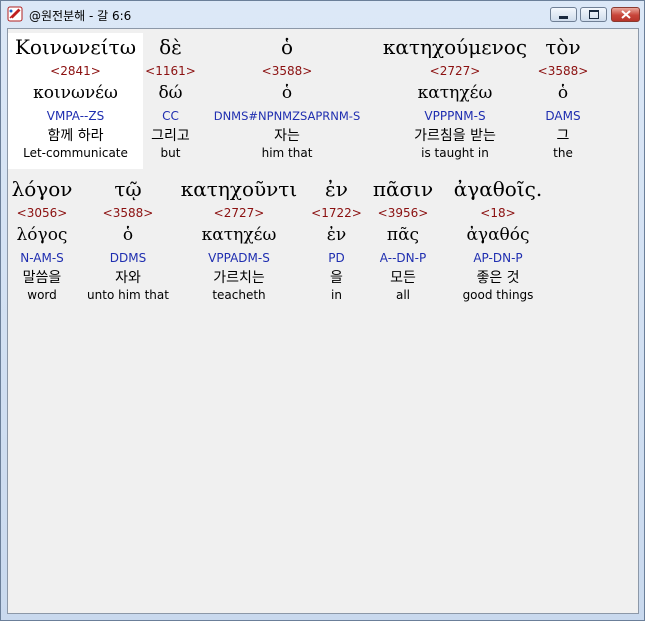 The height and width of the screenshot is (621, 645). I want to click on korean-gloss: 모든, so click(403, 278).